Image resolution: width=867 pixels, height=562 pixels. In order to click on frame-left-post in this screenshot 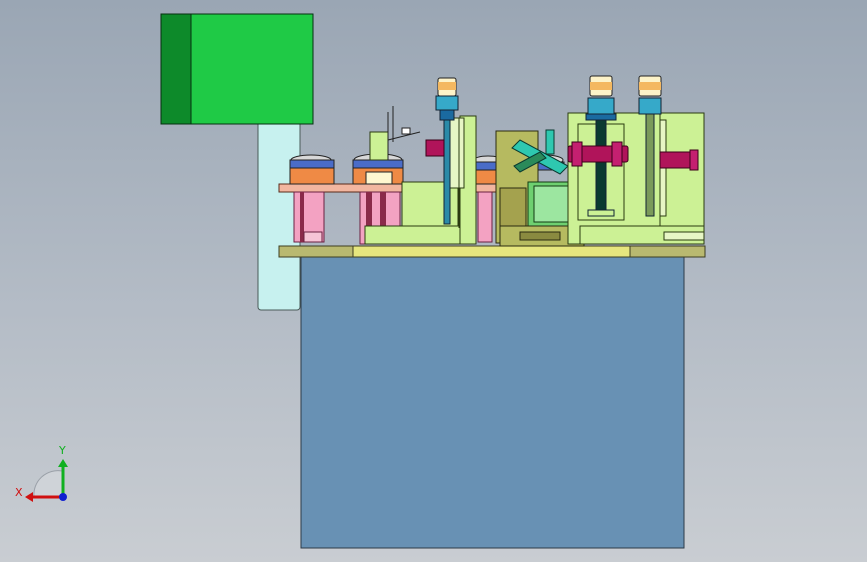, I will do `click(379, 146)`.